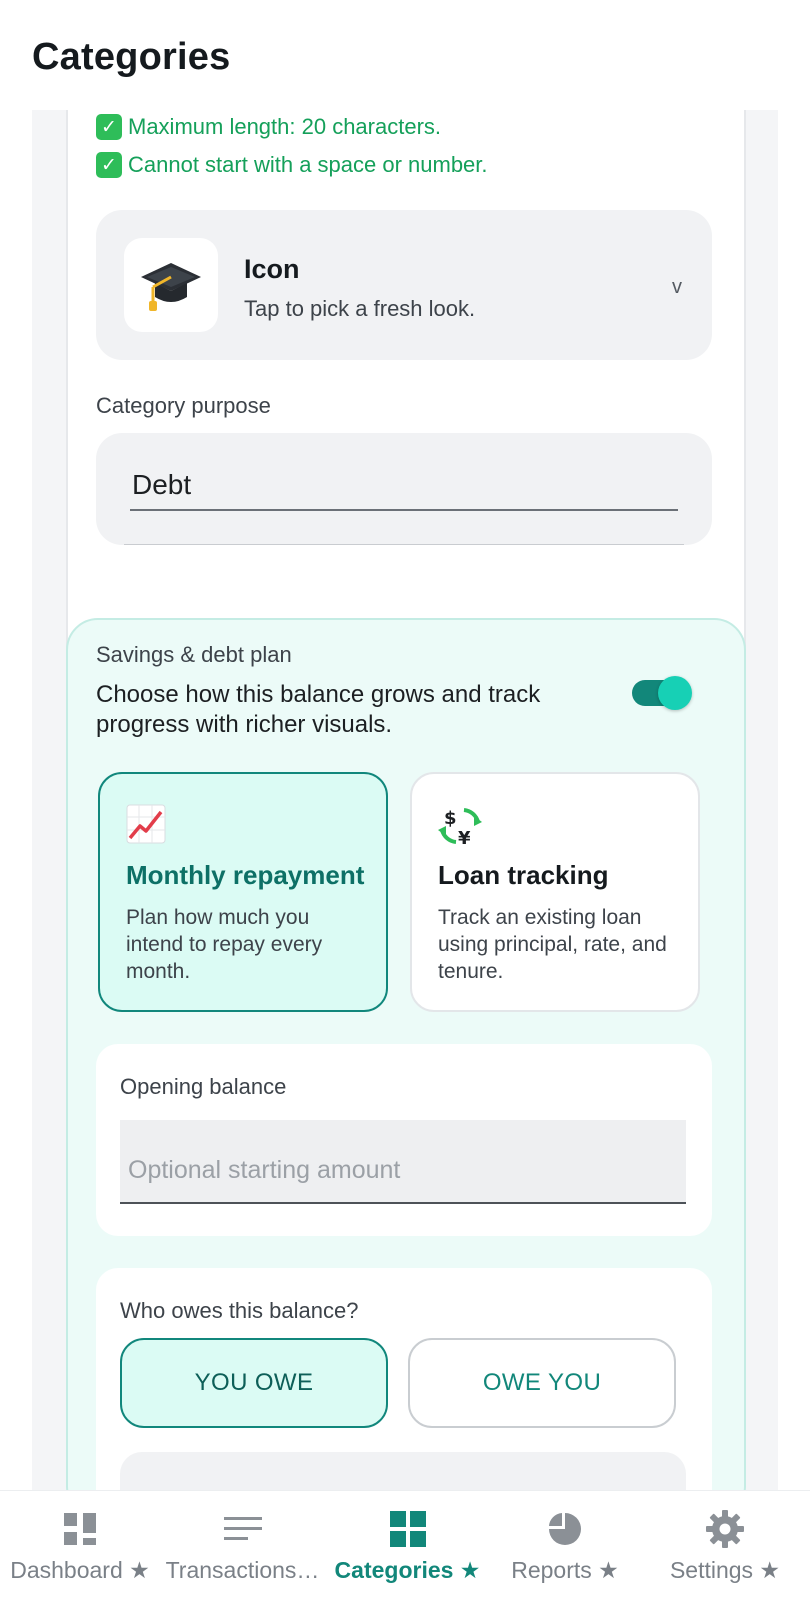 This screenshot has height=1600, width=810. What do you see at coordinates (404, 544) in the screenshot?
I see `field-divider` at bounding box center [404, 544].